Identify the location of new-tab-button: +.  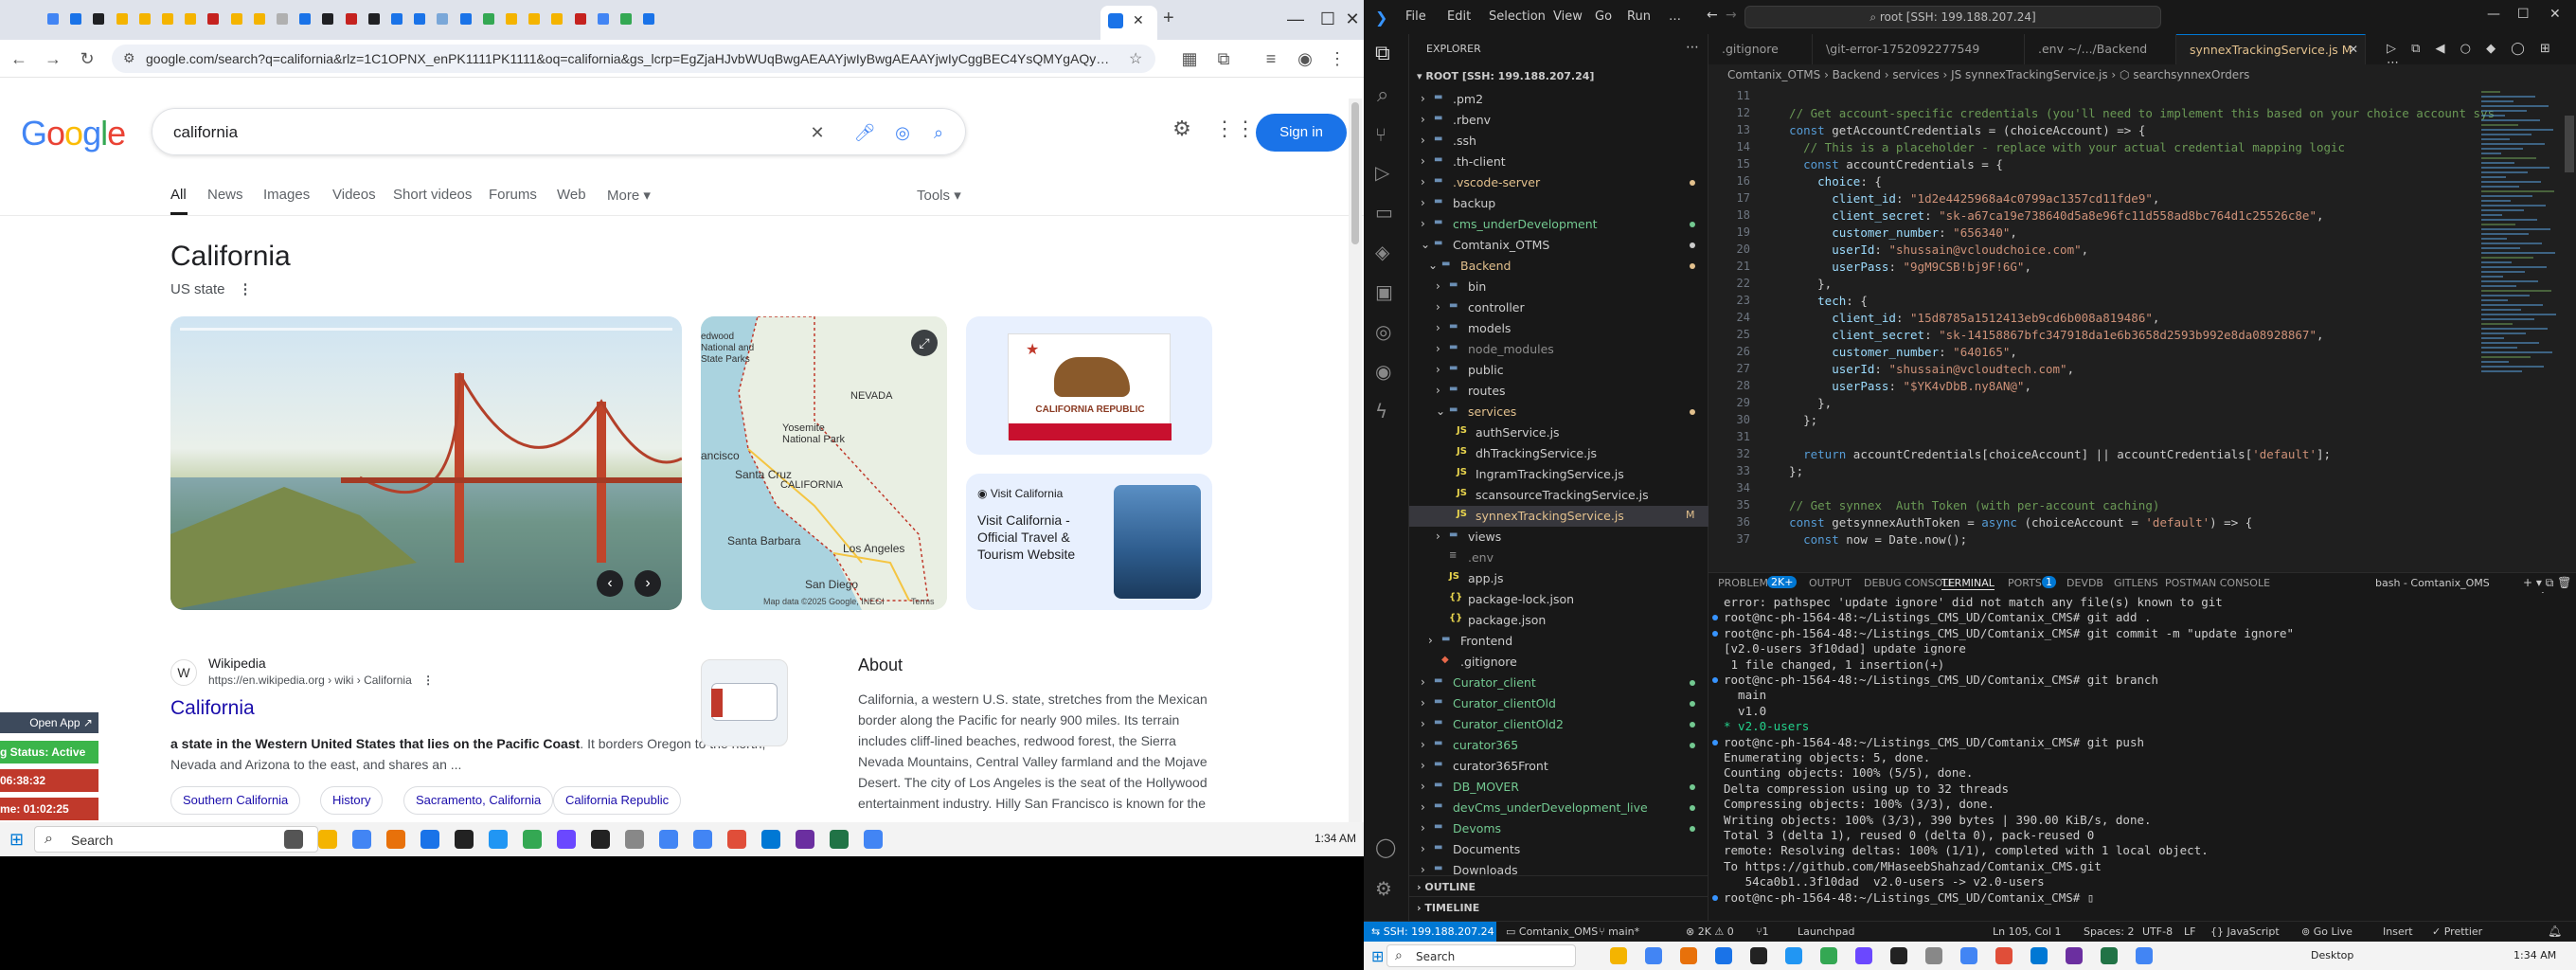
(1168, 18).